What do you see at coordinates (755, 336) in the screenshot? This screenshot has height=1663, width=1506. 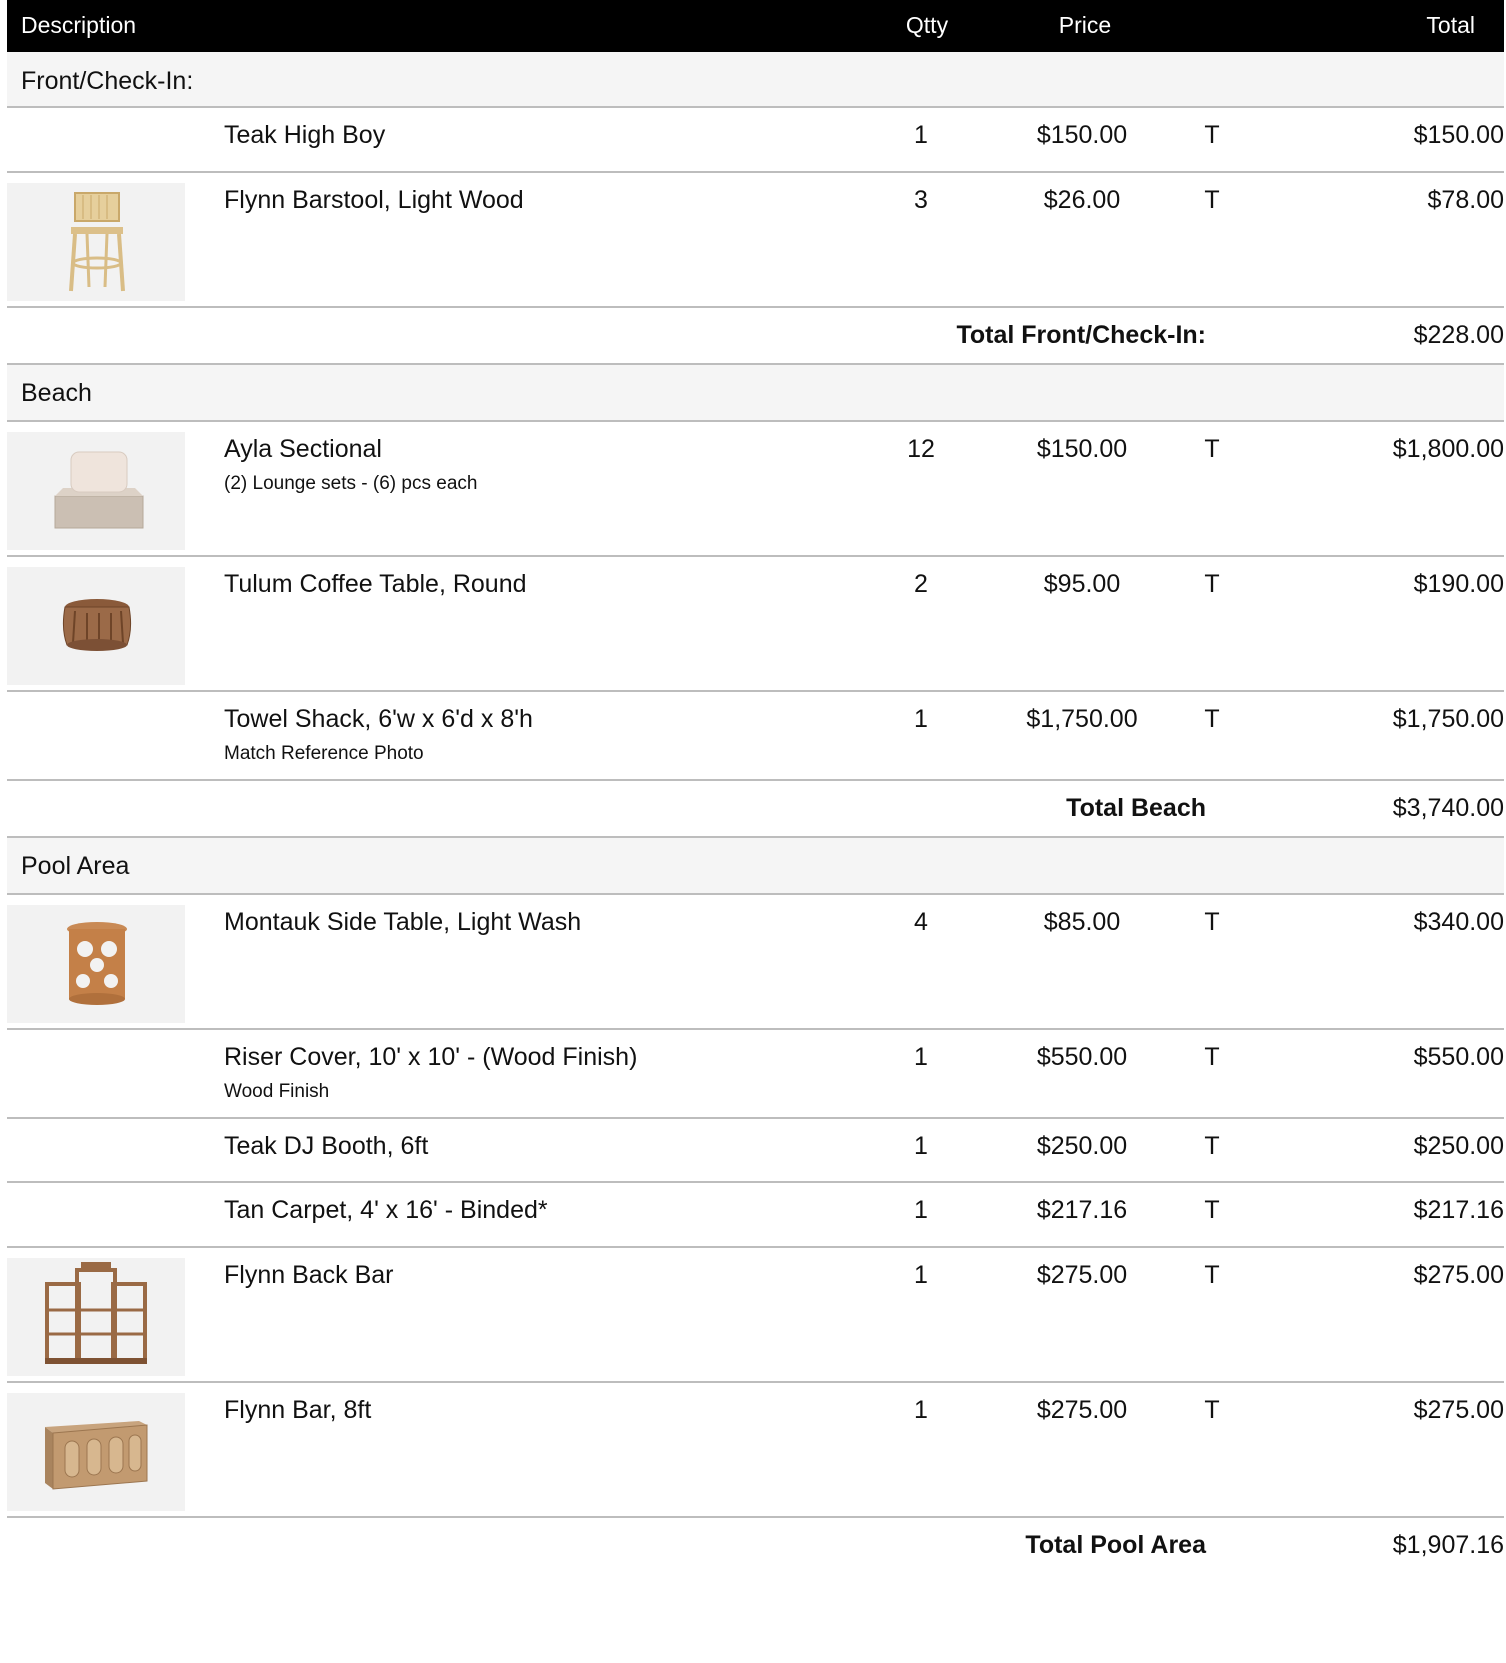 I see `section-subtotal: Total Front/Check-In: $228.00` at bounding box center [755, 336].